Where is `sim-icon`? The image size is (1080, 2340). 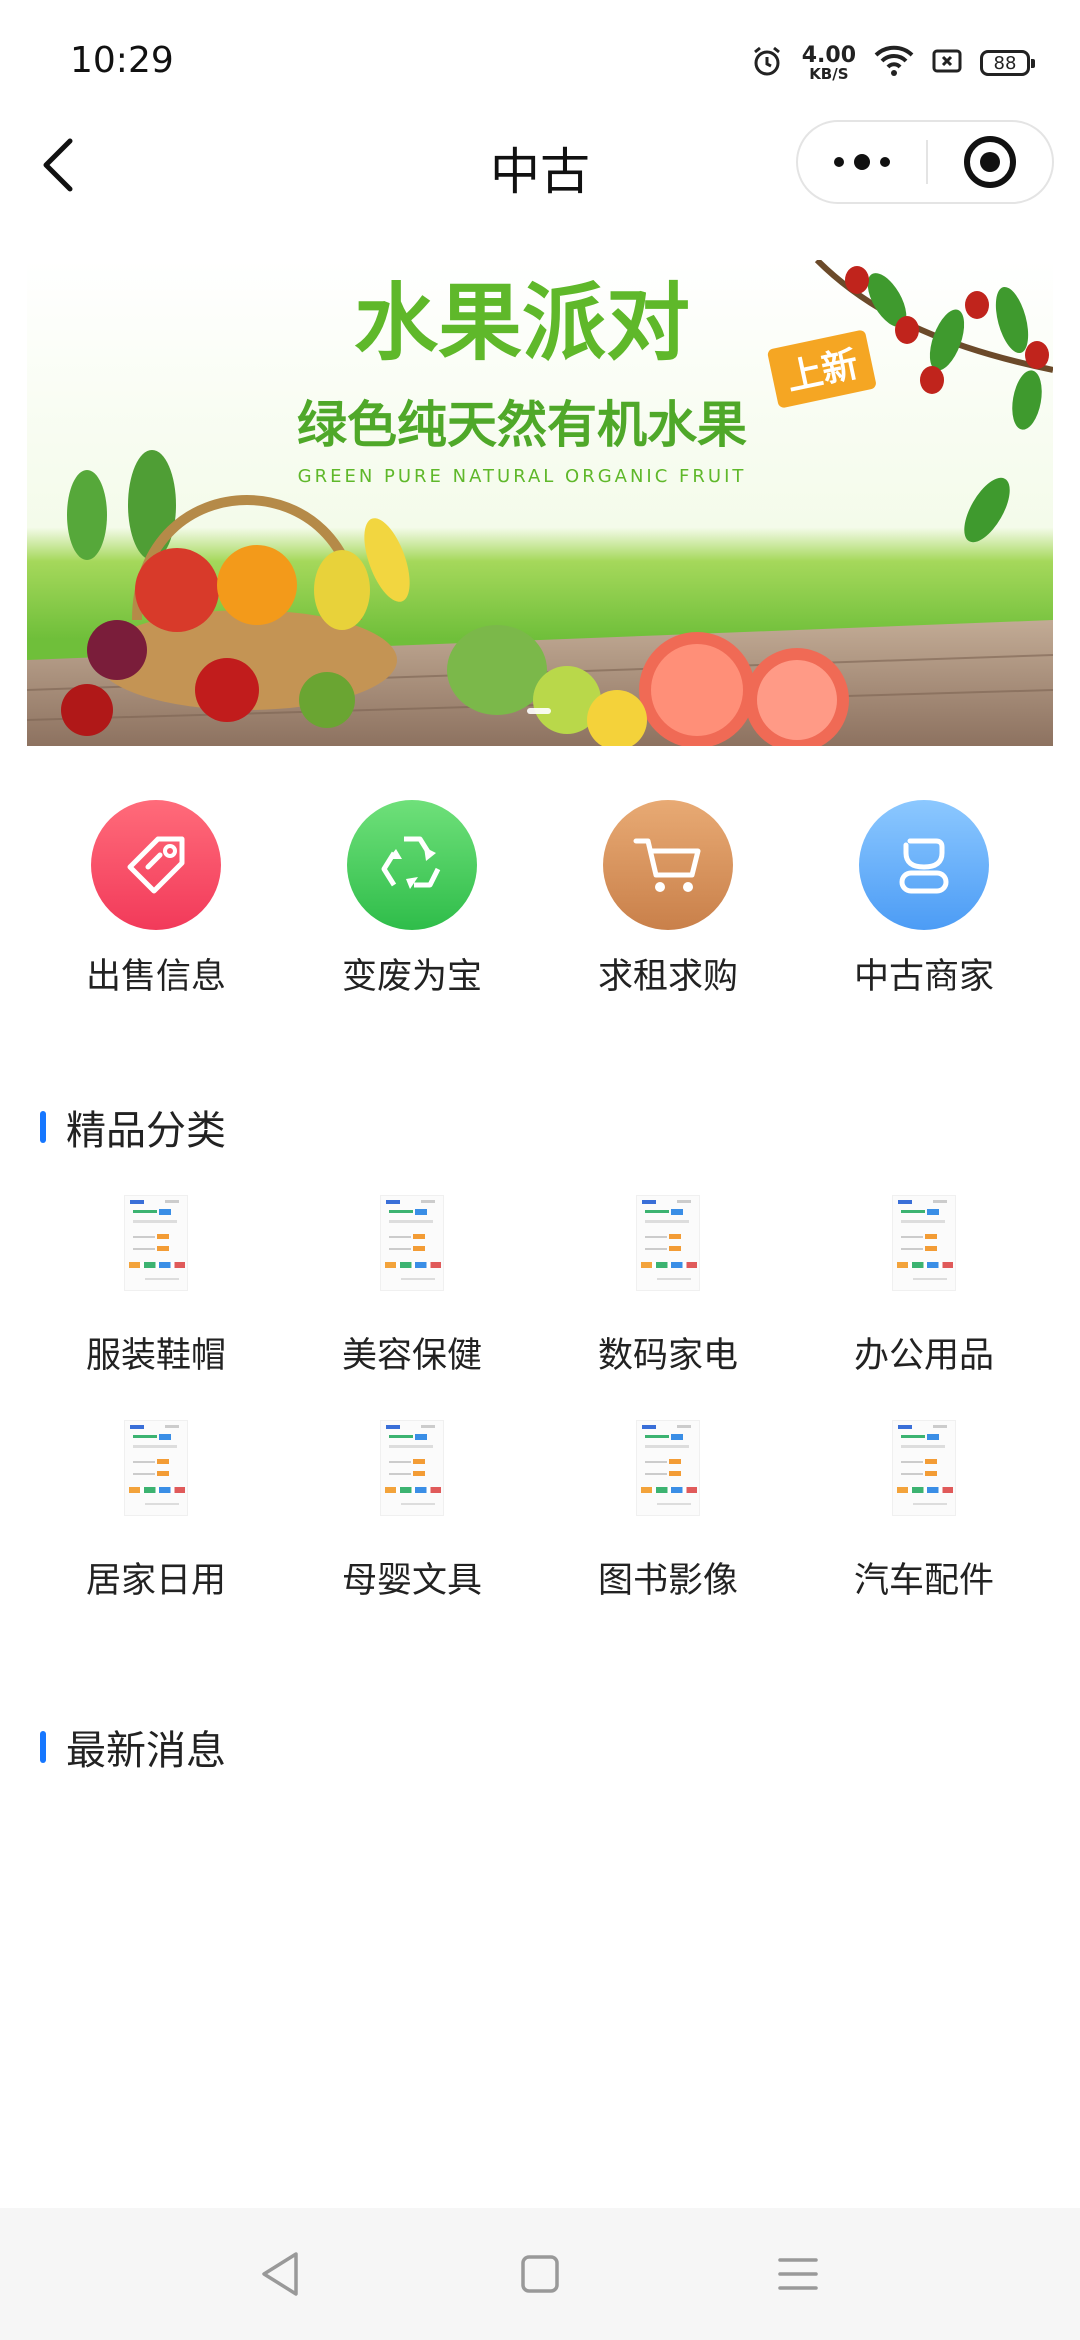
sim-icon is located at coordinates (947, 63).